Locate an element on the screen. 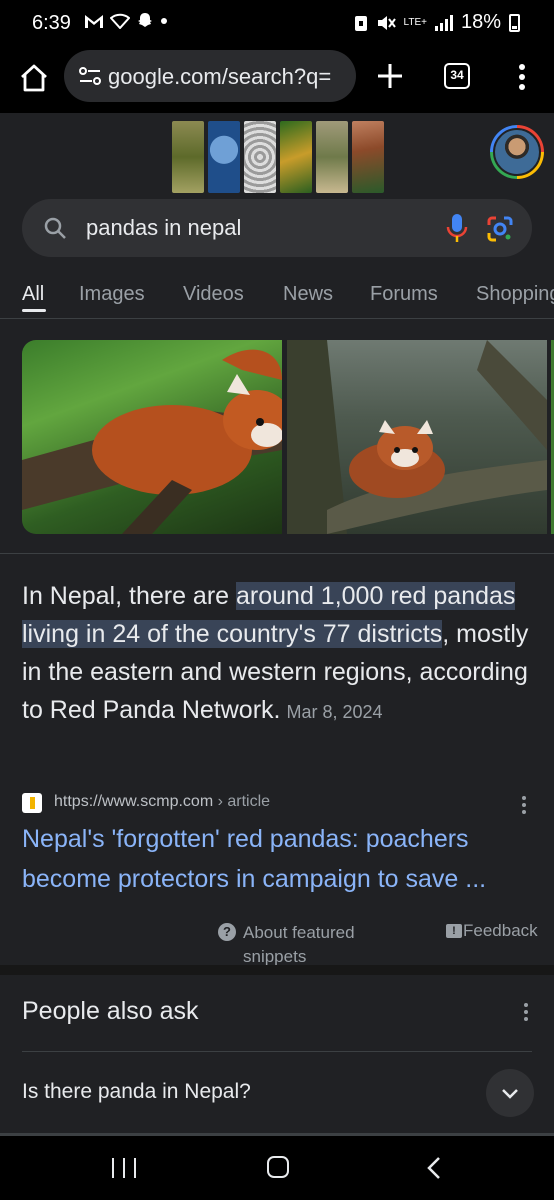 The height and width of the screenshot is (1200, 554). feedback-icon: ! is located at coordinates (454, 931).